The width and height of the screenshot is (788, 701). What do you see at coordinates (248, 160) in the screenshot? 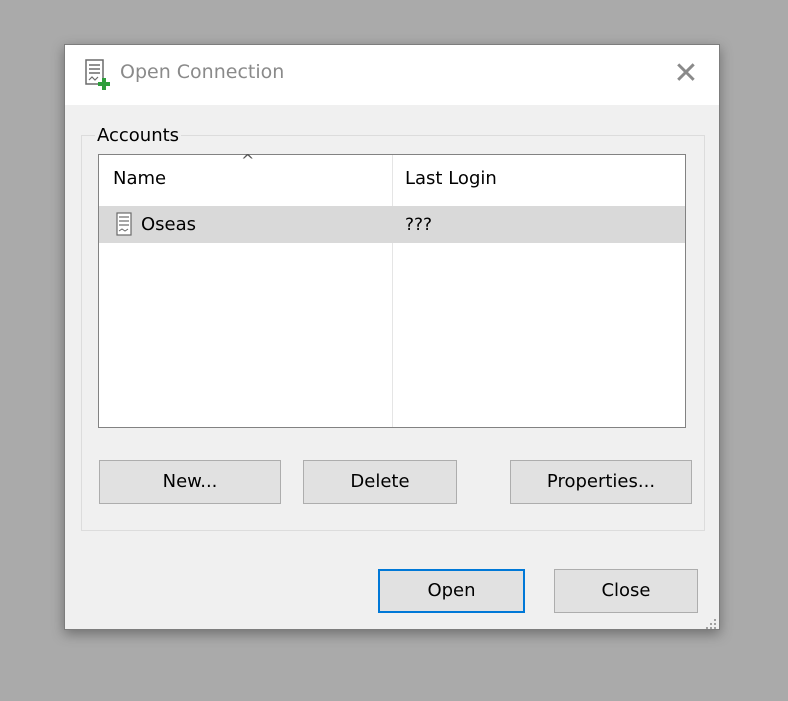
I see `sort-ascending-icon: ^` at bounding box center [248, 160].